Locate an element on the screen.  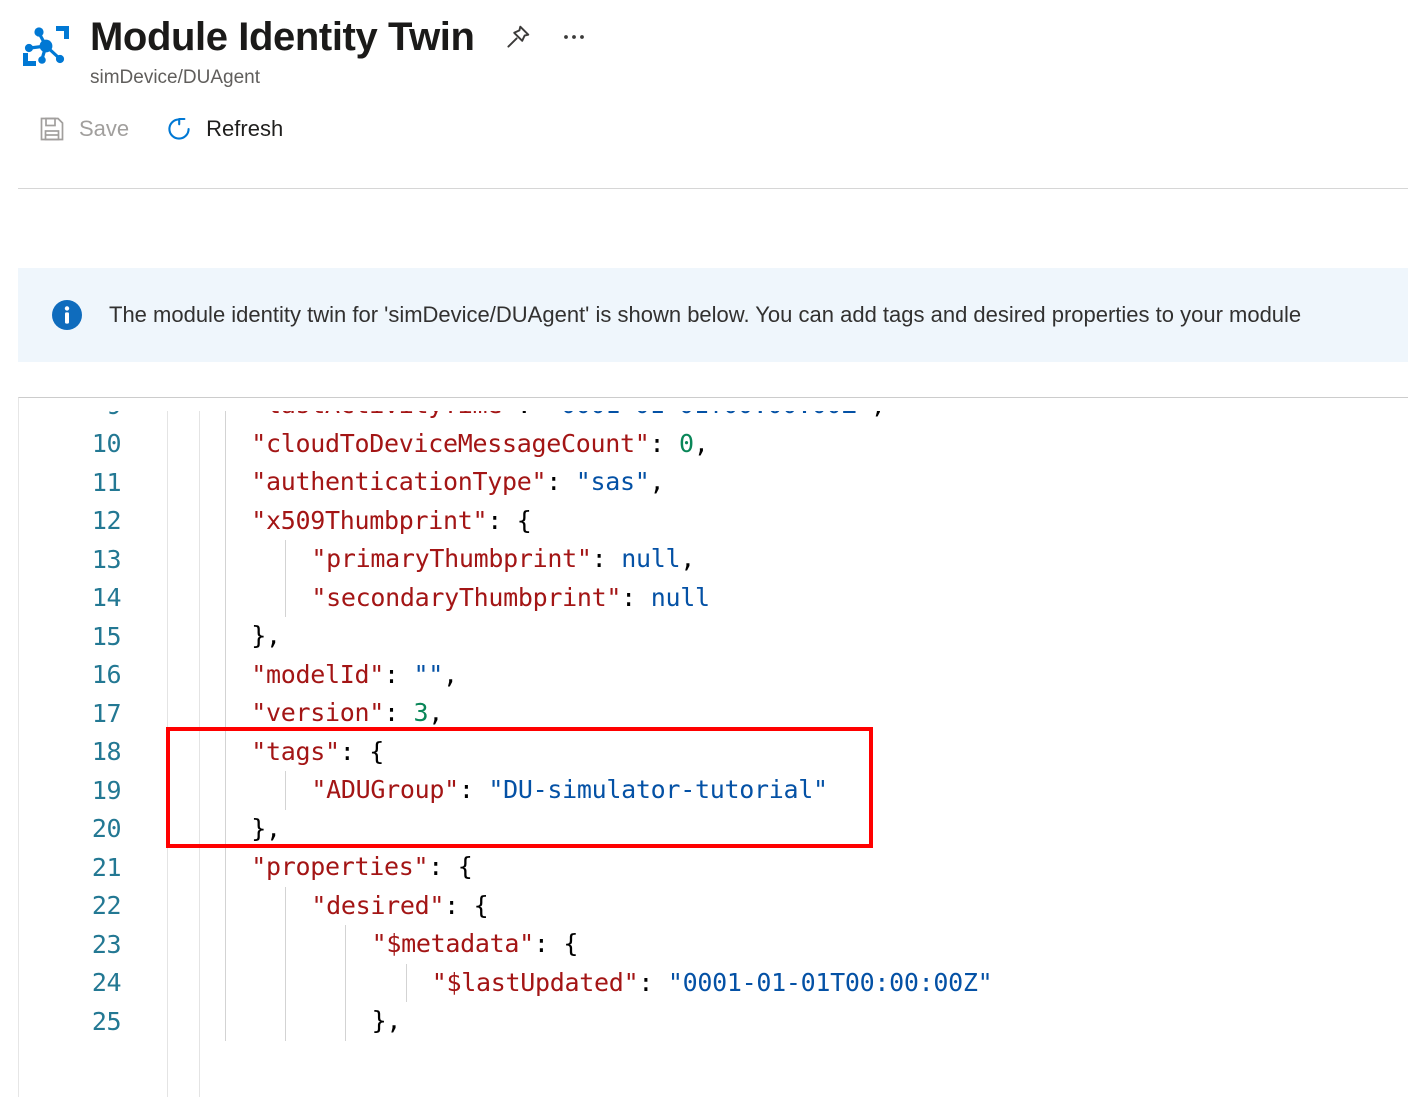
token-key: "version" is located at coordinates (317, 712).